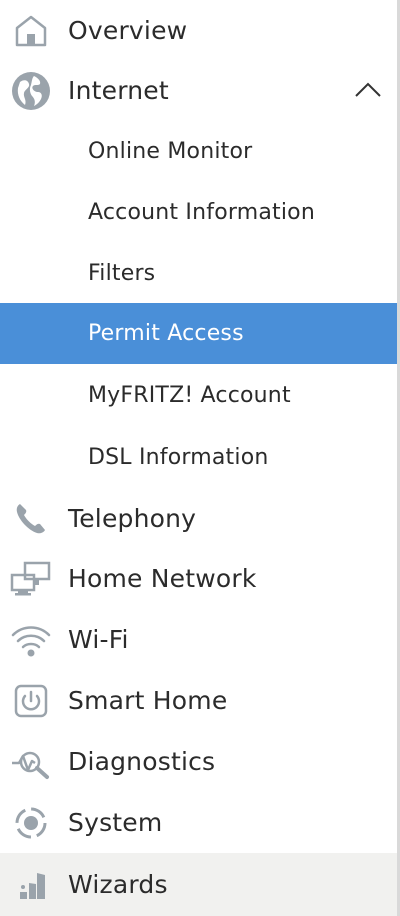 This screenshot has height=916, width=400. Describe the element at coordinates (118, 884) in the screenshot. I see `nav-item-label: Wizards` at that location.